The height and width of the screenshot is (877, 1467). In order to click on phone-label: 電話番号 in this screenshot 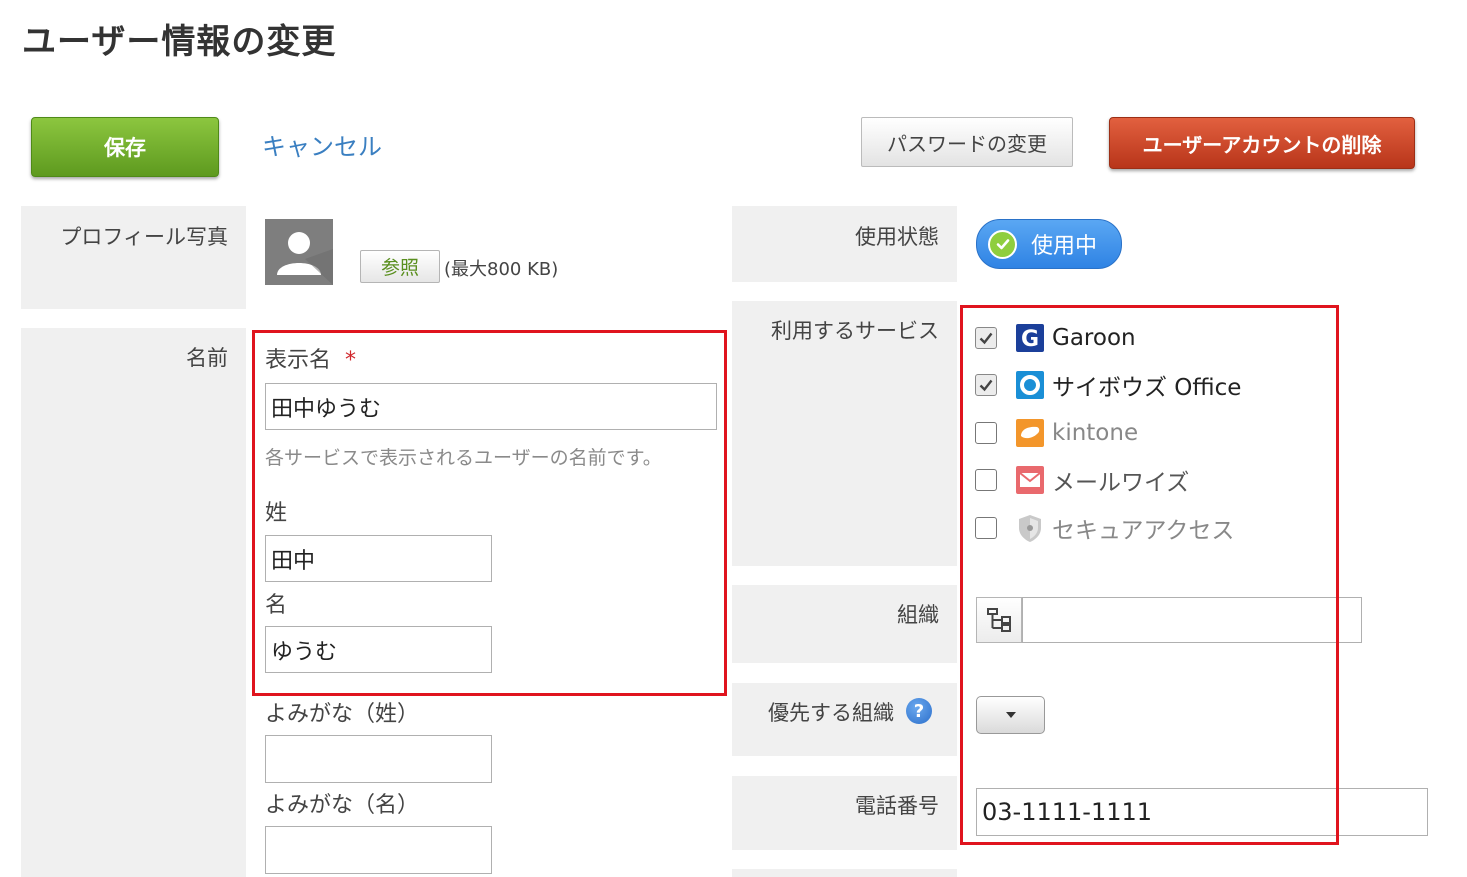, I will do `click(897, 806)`.